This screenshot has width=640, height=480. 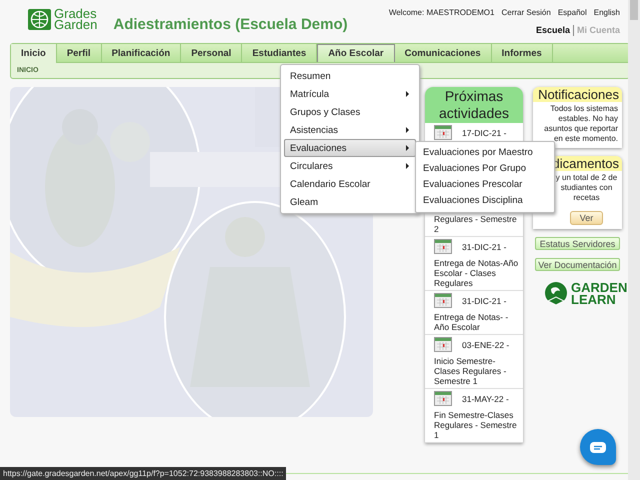 I want to click on nav-tab: Inicio, so click(x=34, y=53).